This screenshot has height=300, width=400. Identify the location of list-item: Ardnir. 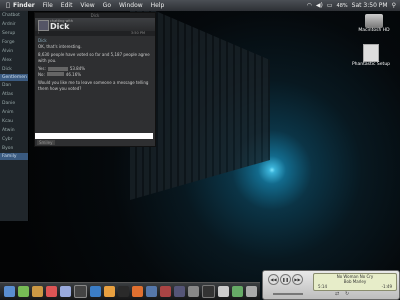
(14, 24).